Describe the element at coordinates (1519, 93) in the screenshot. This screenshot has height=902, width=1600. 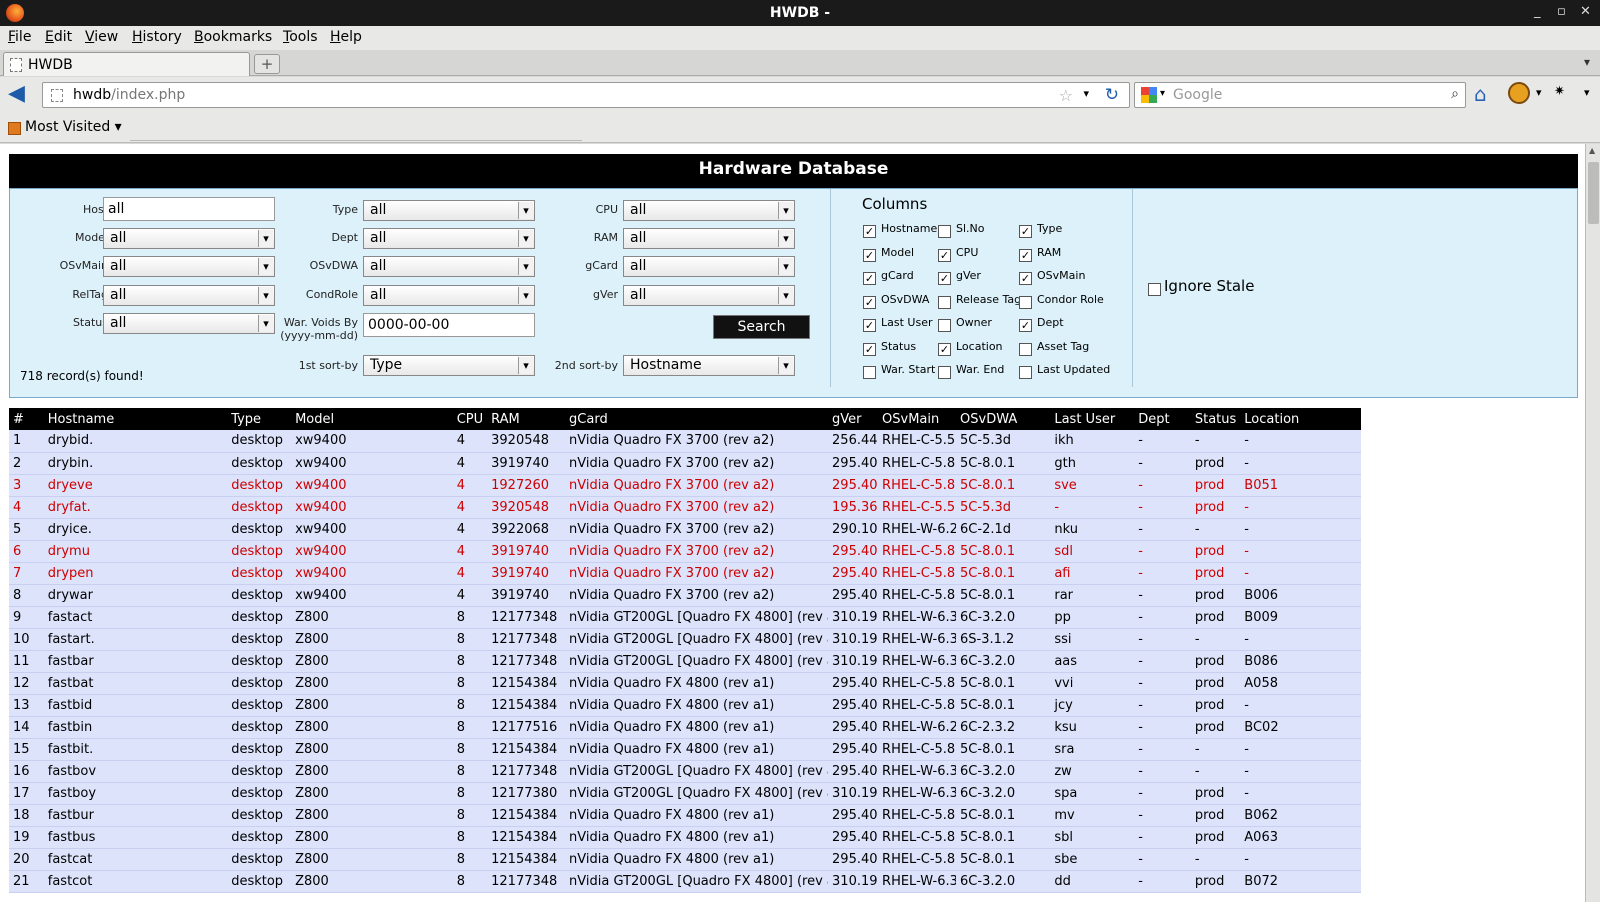
I see `greasemonkey-icon` at that location.